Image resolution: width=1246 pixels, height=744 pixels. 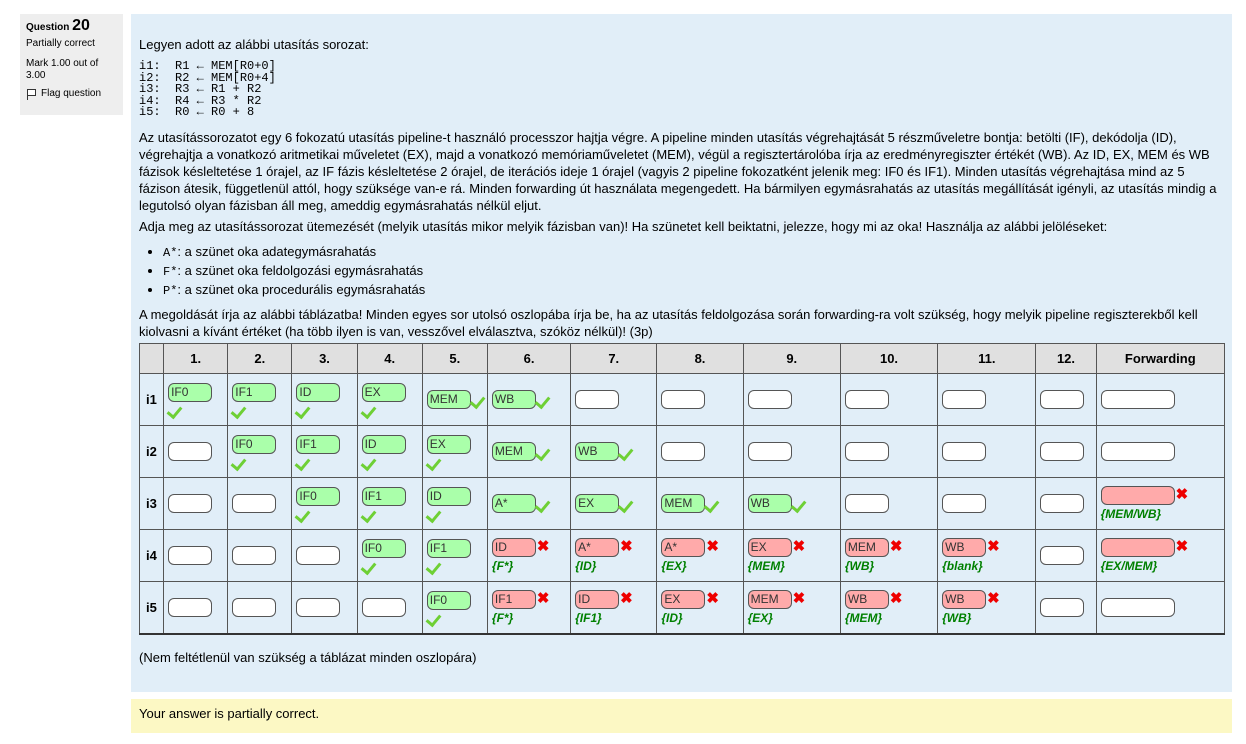 I want to click on column-header: 5., so click(x=454, y=358).